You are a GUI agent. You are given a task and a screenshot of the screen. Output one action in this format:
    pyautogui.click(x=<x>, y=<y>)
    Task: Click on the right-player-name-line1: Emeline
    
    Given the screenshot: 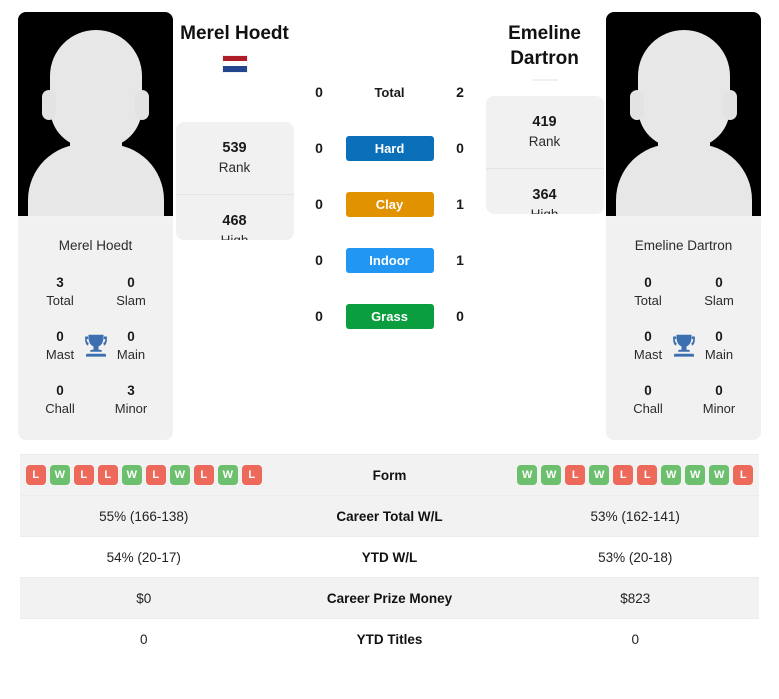 What is the action you would take?
    pyautogui.click(x=544, y=33)
    